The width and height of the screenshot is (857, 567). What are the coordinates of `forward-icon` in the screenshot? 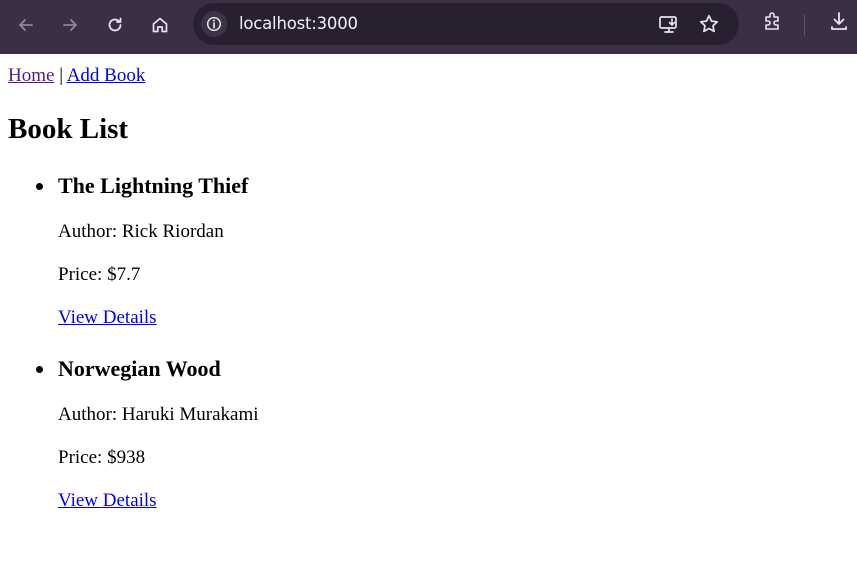 It's located at (70, 25).